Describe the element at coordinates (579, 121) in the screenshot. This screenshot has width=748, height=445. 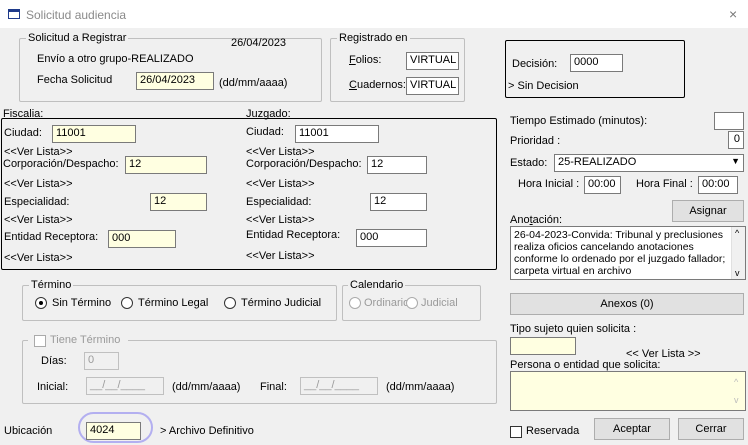
I see `tiempo-estimado-label: Tiempo Estimado (minutos):` at that location.